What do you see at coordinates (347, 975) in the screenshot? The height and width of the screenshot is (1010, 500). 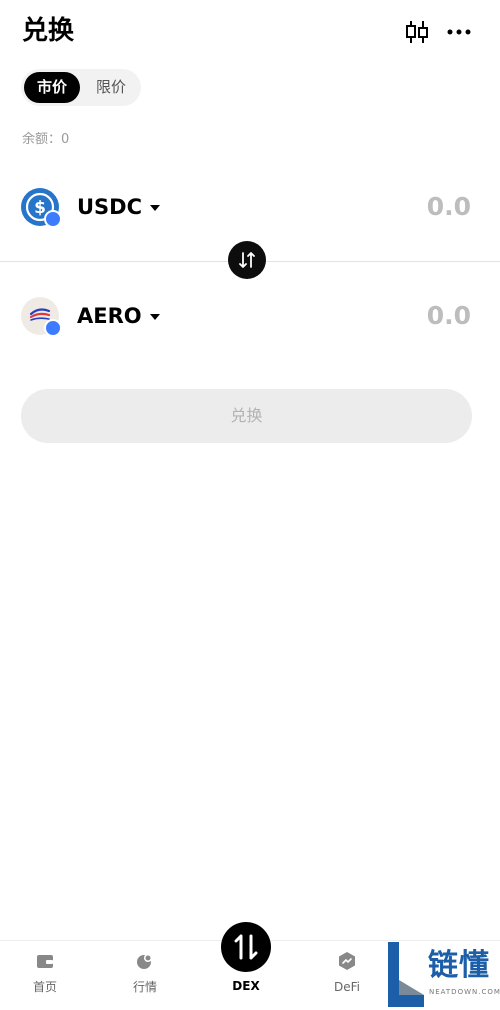 I see `nav-item-defi: DeFi` at bounding box center [347, 975].